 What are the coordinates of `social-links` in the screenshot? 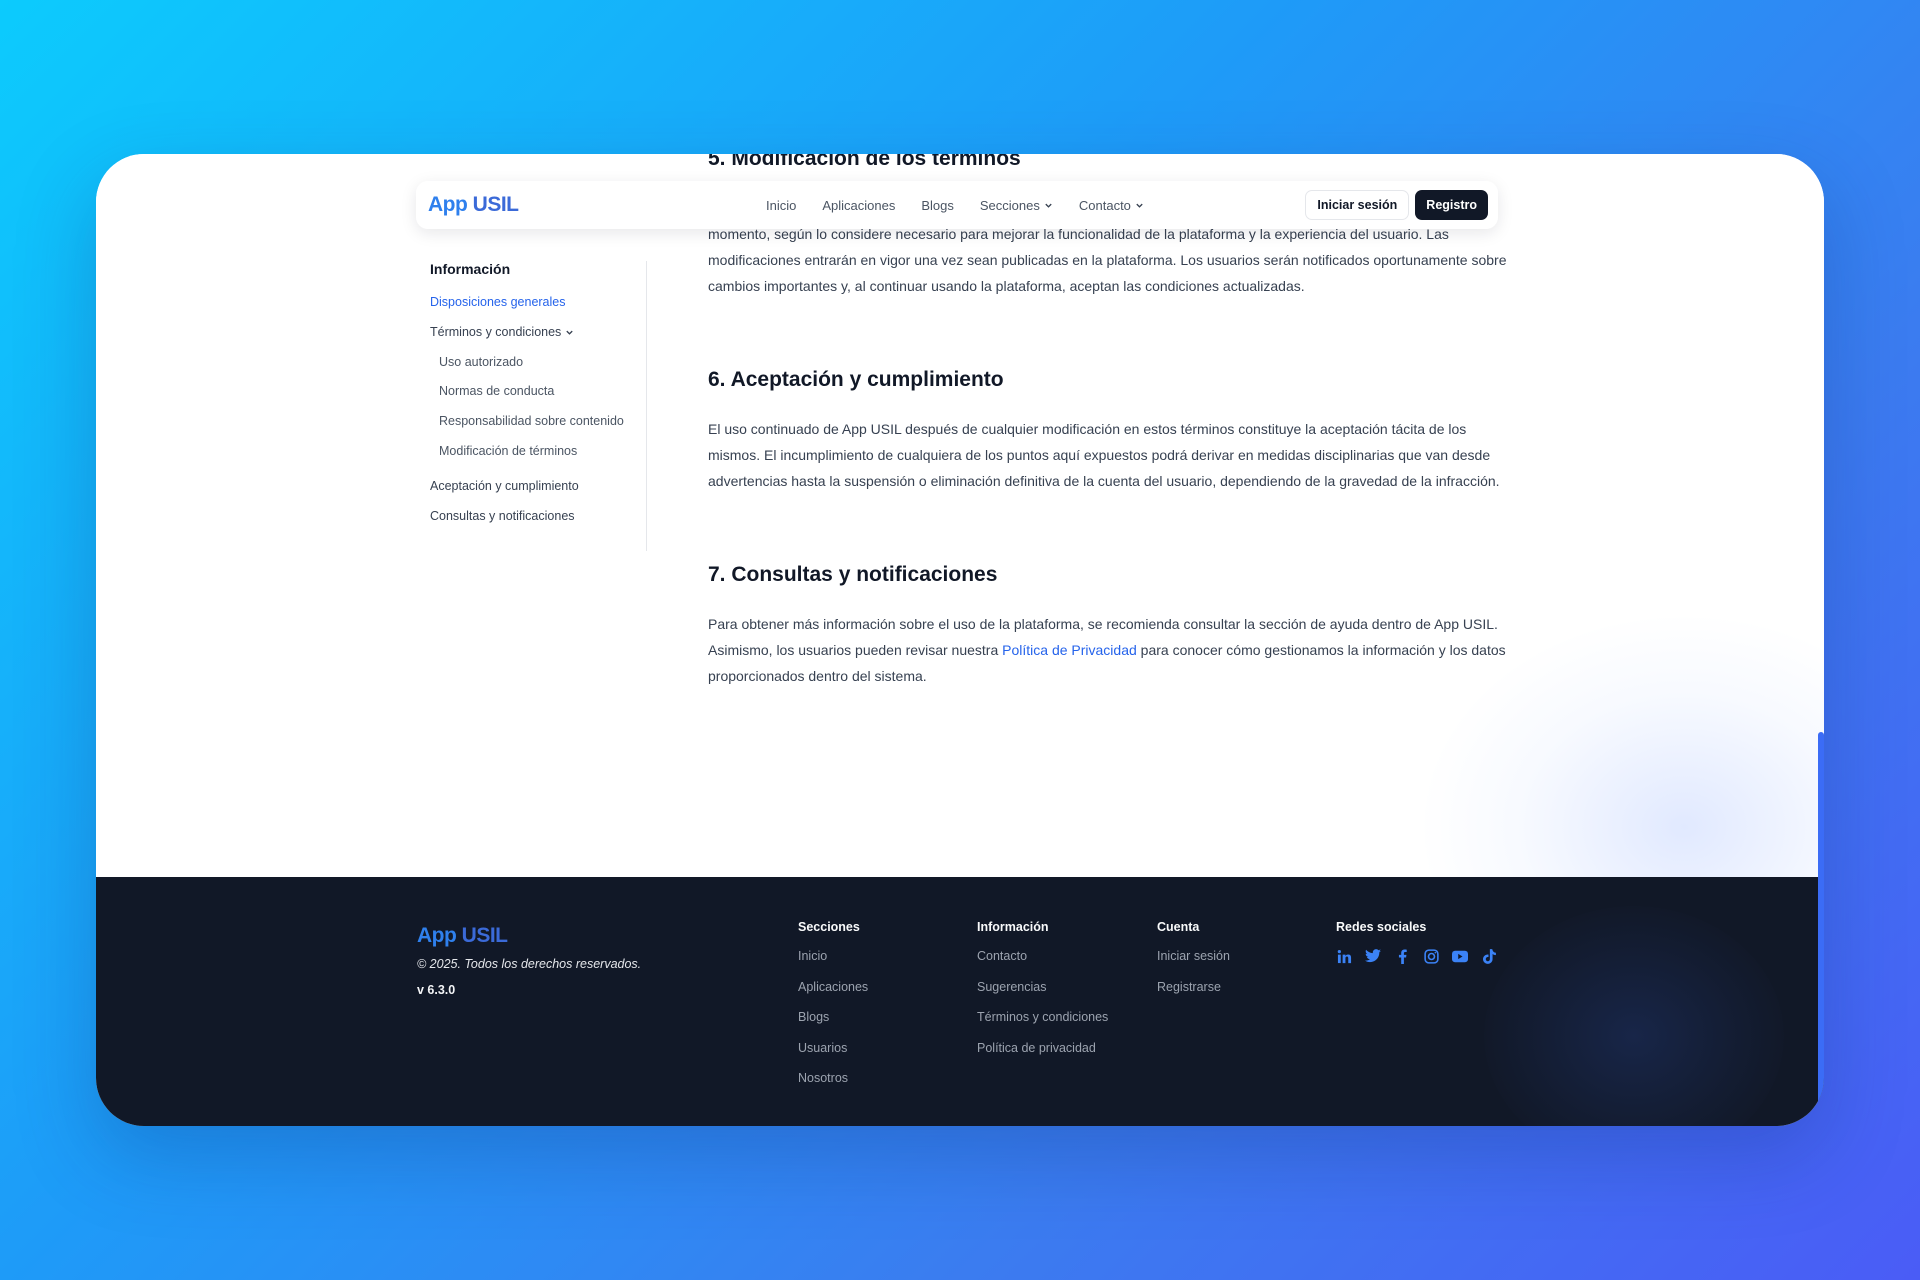 It's located at (1416, 956).